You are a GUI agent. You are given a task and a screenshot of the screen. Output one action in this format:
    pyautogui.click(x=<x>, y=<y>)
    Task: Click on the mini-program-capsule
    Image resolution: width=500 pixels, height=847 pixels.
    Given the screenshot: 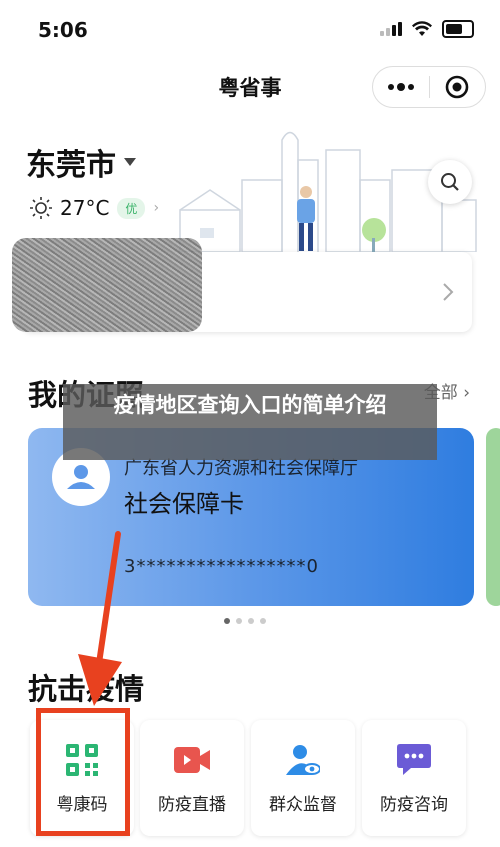 What is the action you would take?
    pyautogui.click(x=429, y=87)
    